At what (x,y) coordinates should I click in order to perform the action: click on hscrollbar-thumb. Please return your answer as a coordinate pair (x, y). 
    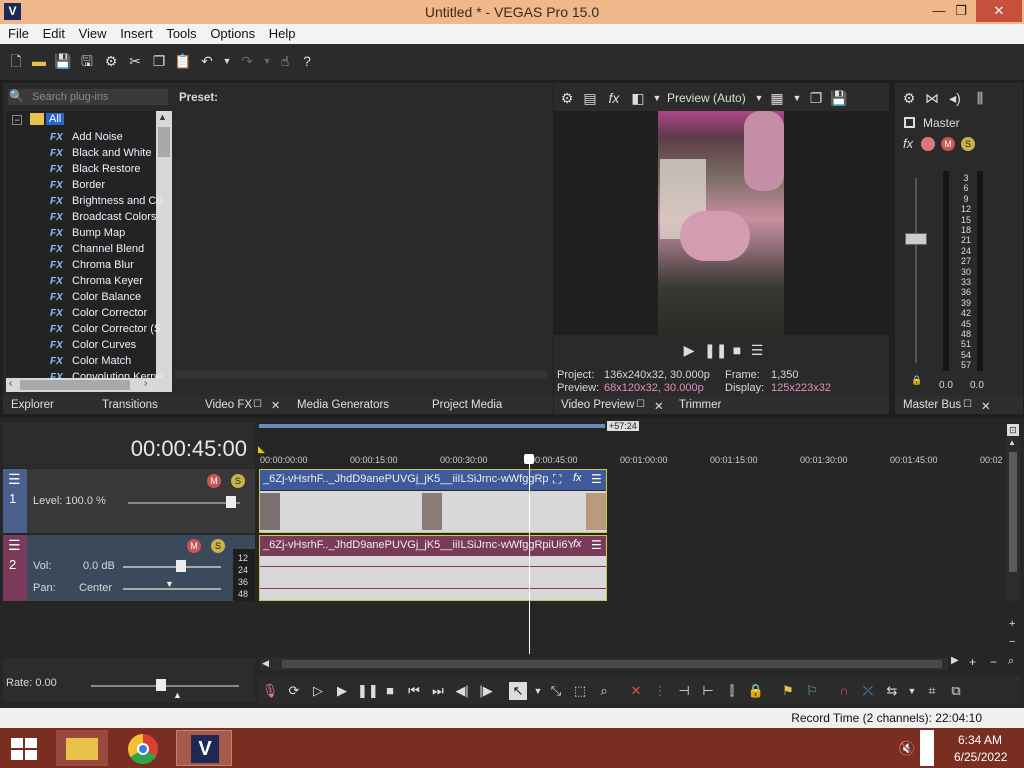
    Looking at the image, I should click on (75, 385).